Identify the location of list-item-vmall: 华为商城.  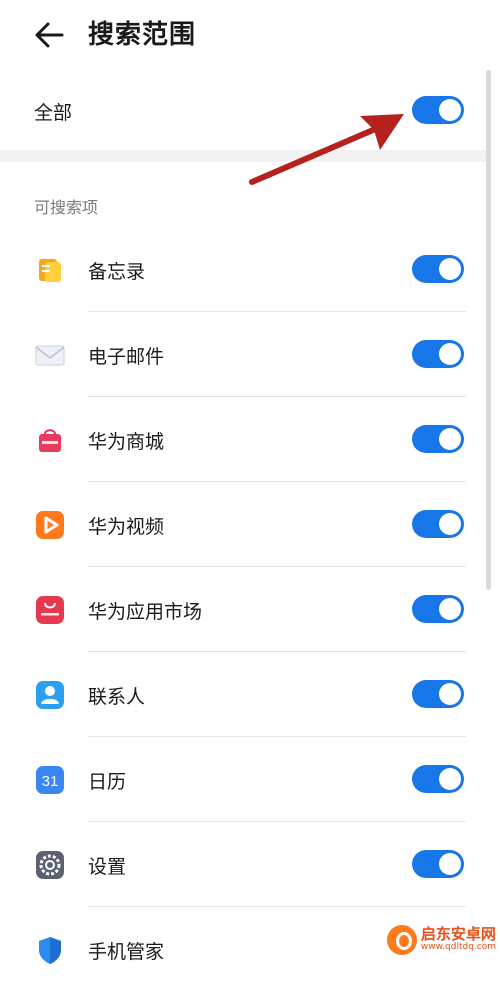
(250, 439).